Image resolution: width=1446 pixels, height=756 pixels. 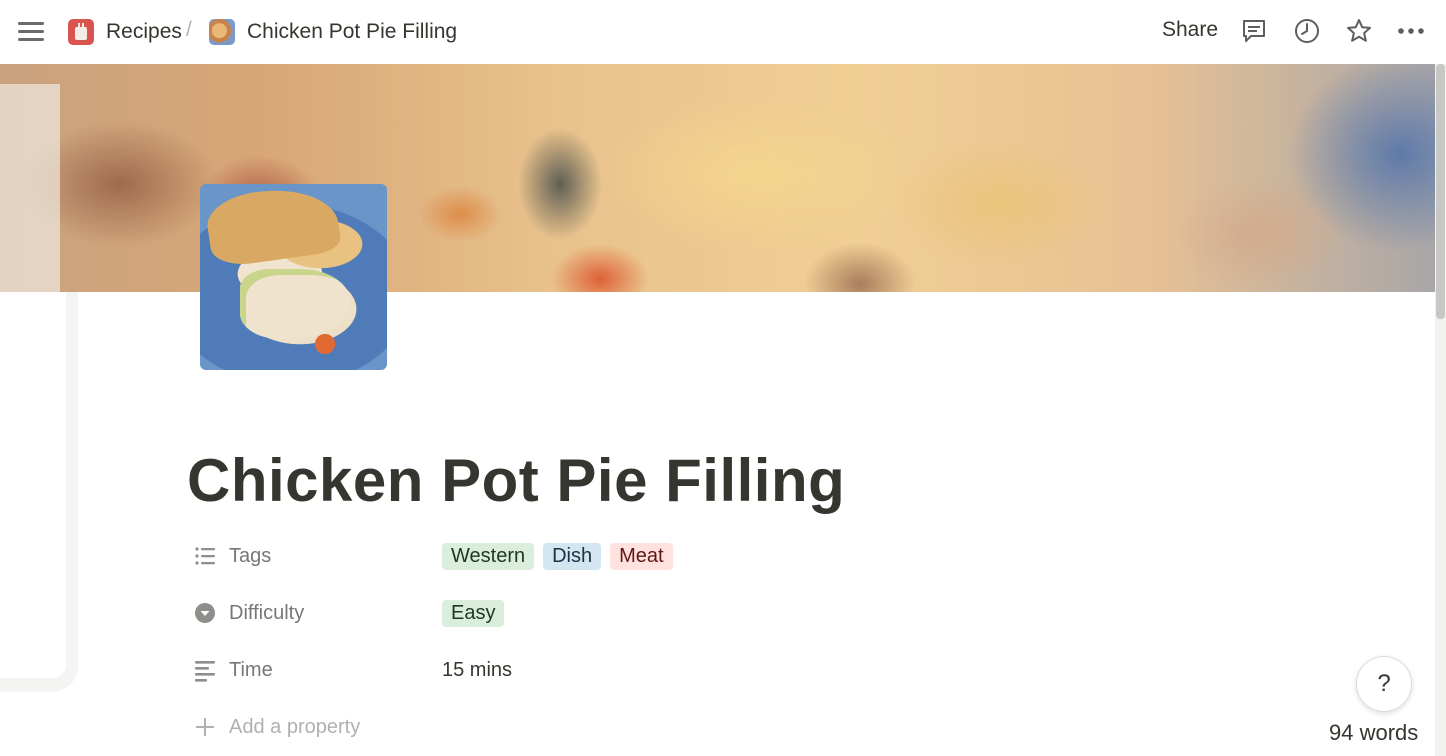 I want to click on property-label: Difficulty, so click(x=267, y=612).